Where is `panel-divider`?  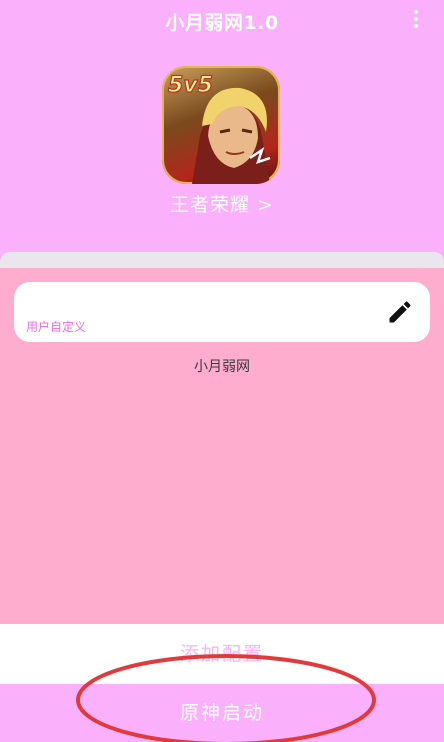 panel-divider is located at coordinates (222, 260).